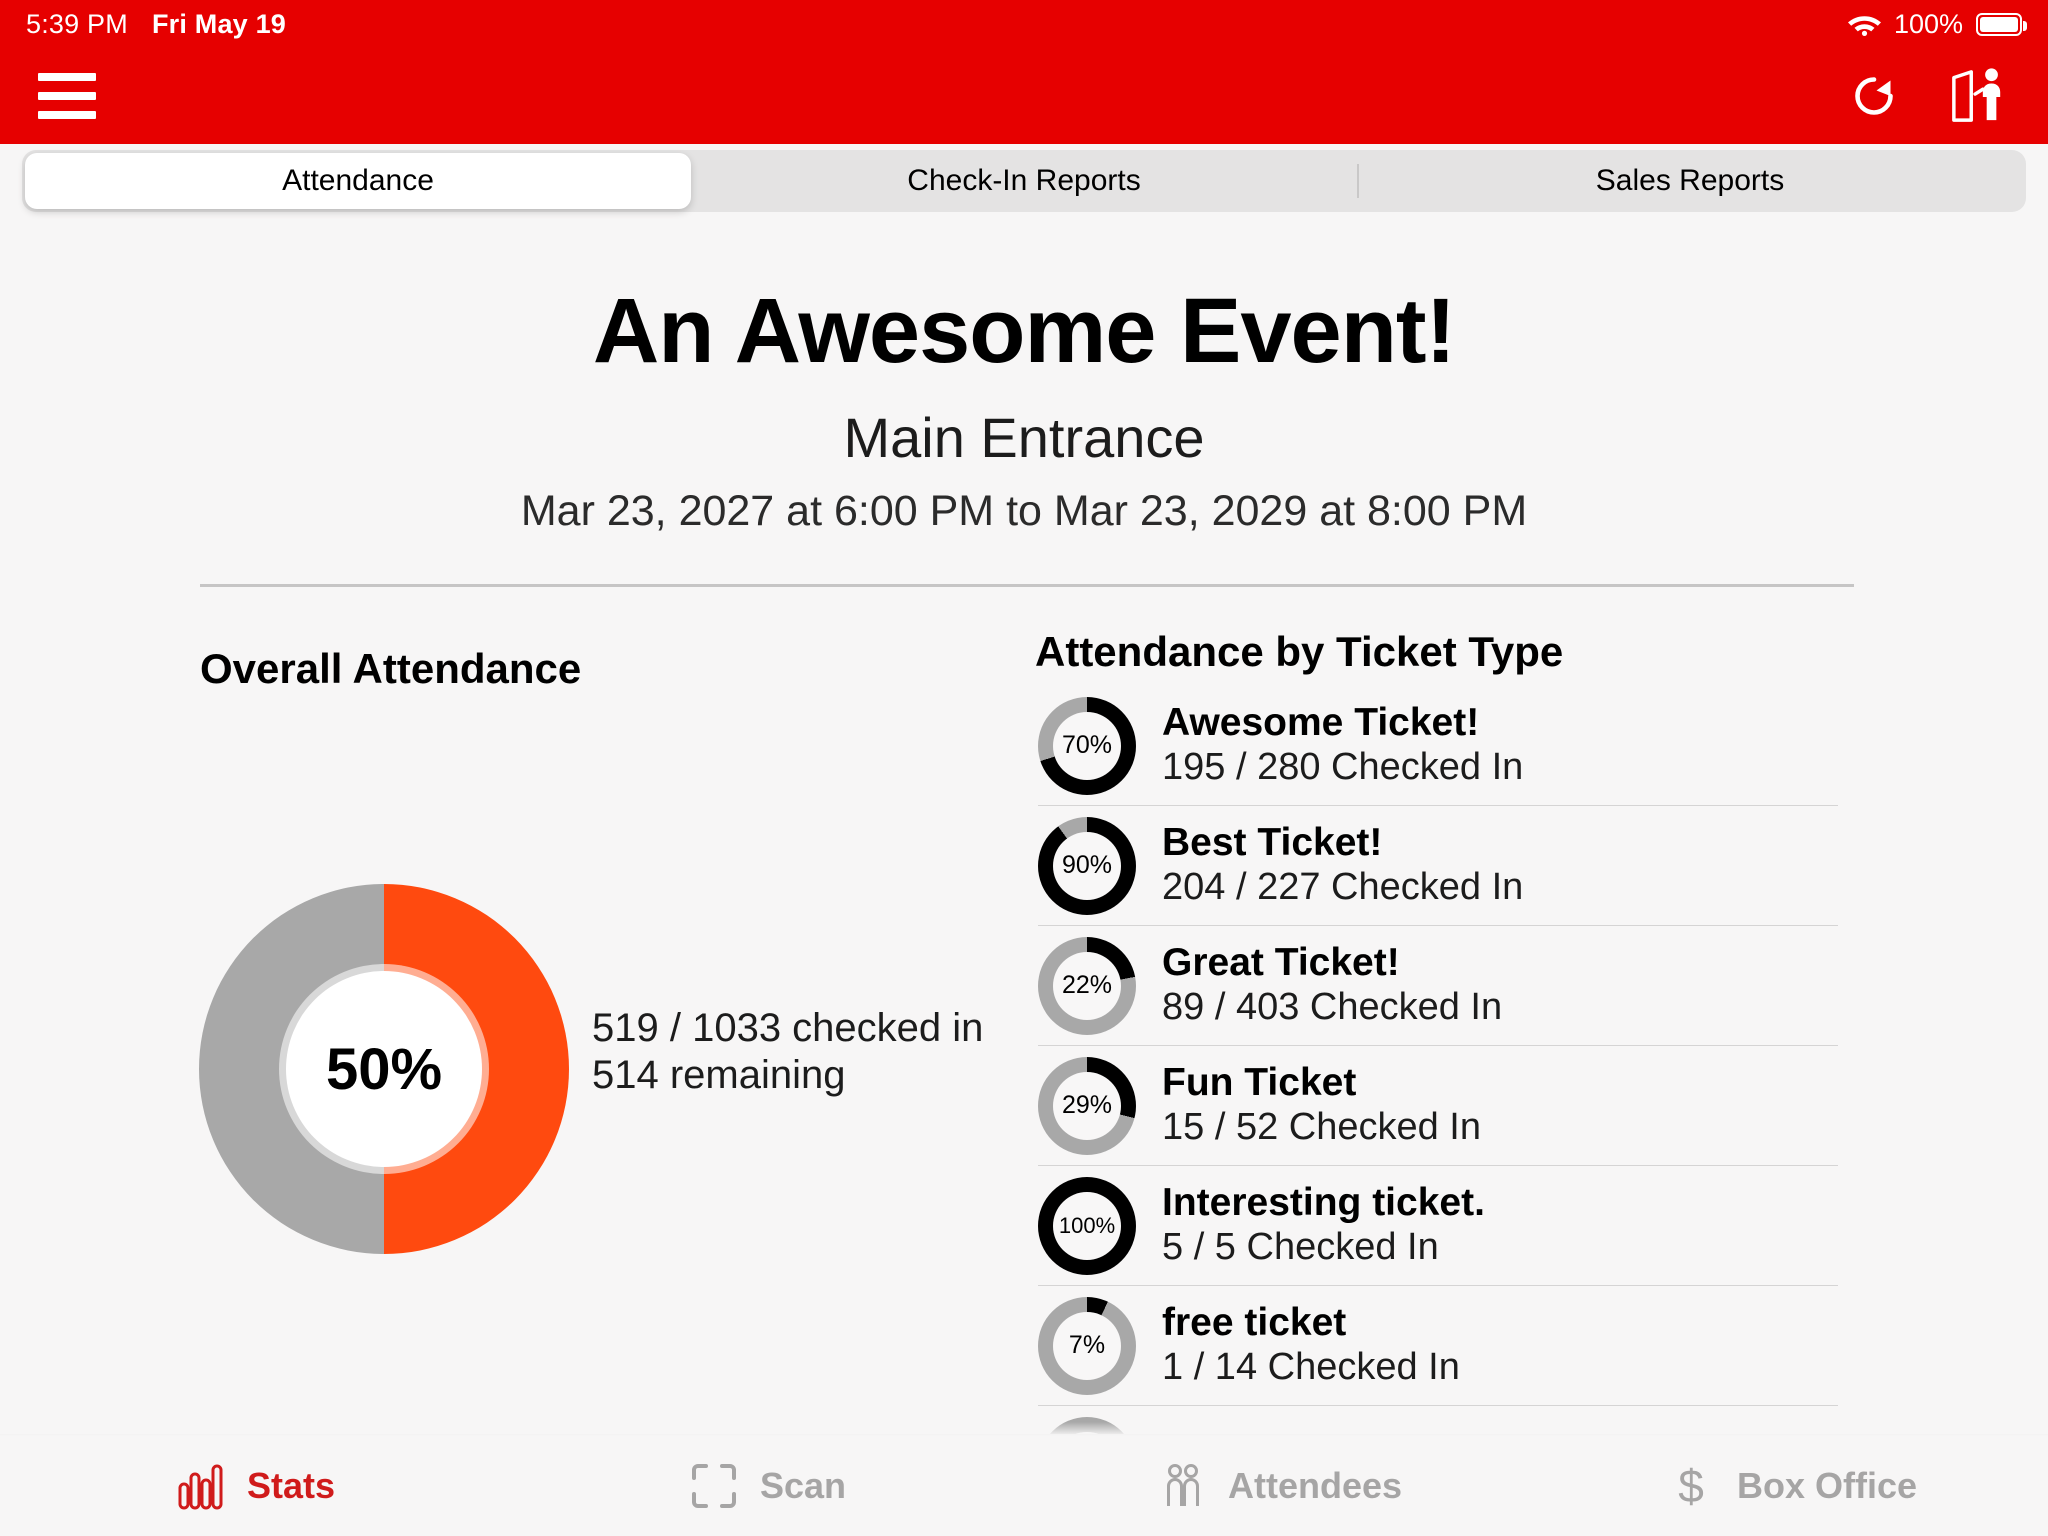 The image size is (2048, 1536). I want to click on tab-scan: Scan, so click(768, 1486).